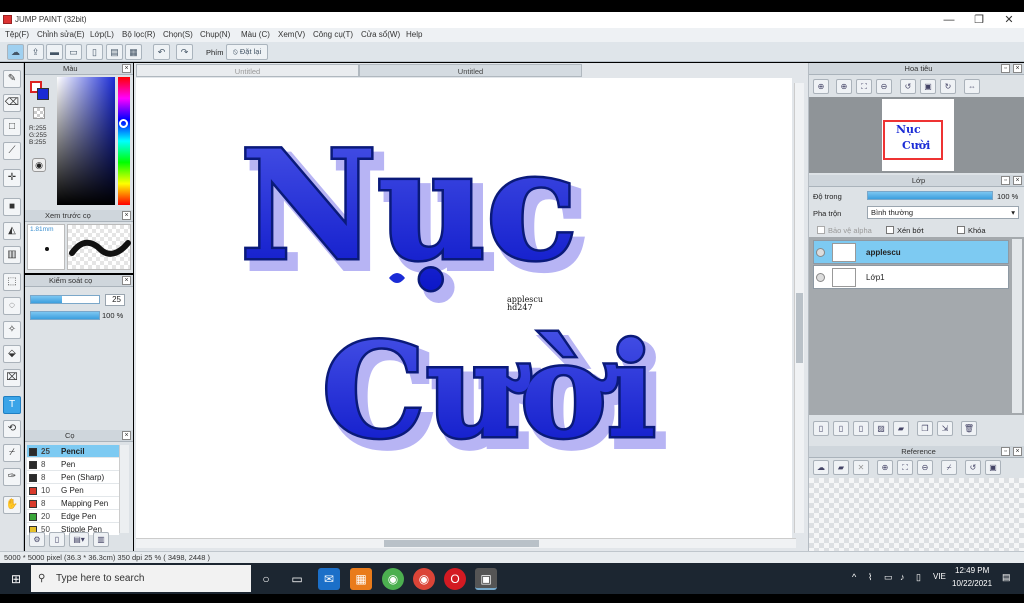  I want to click on brush-list-scrollbar, so click(124, 489).